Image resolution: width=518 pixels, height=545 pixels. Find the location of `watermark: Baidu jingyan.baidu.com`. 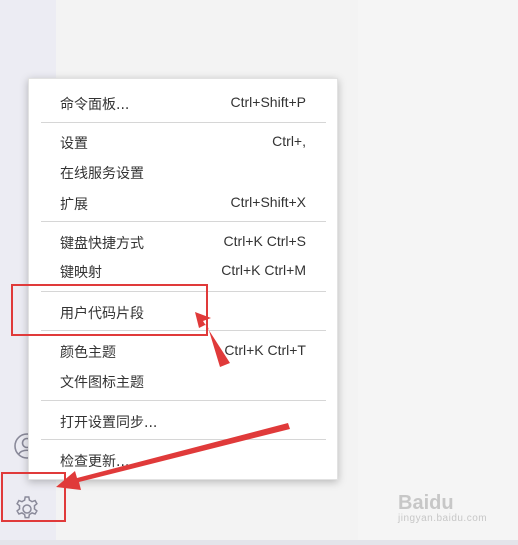

watermark: Baidu jingyan.baidu.com is located at coordinates (442, 508).